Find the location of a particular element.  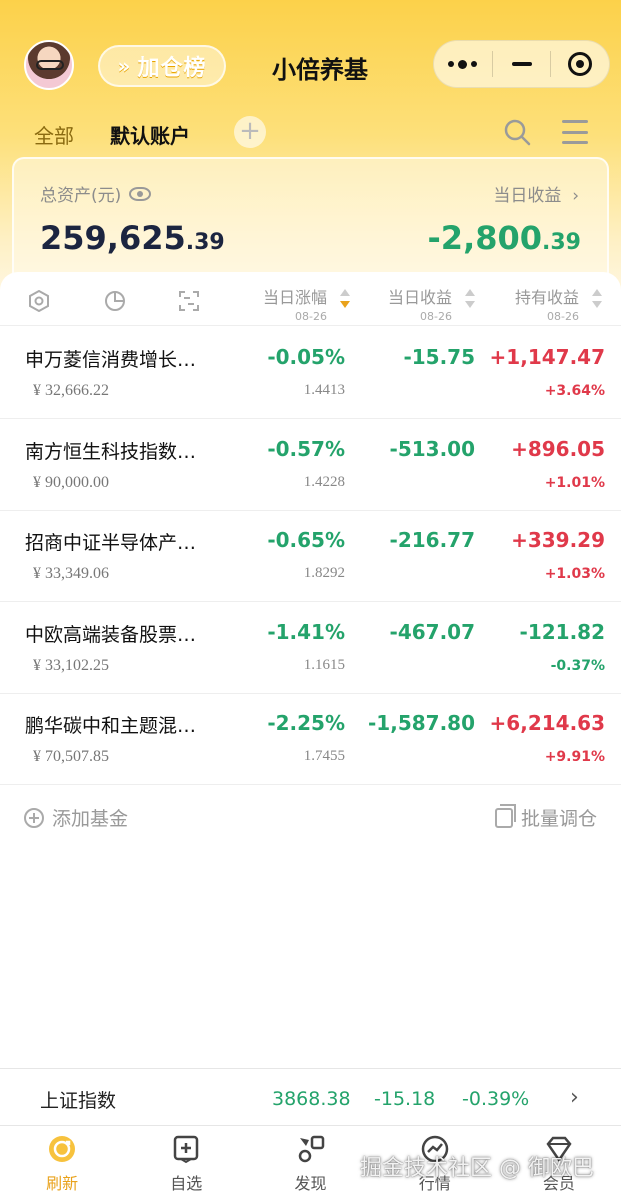

minimize-button is located at coordinates (522, 64).